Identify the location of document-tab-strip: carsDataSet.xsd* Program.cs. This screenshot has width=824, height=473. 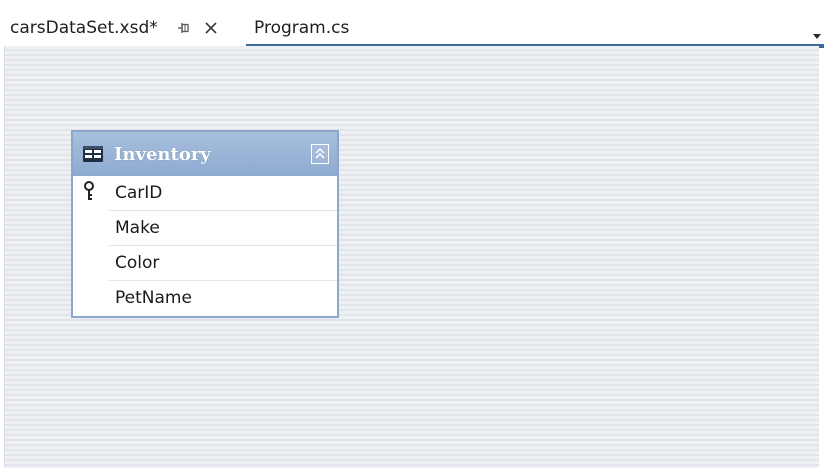
(412, 26).